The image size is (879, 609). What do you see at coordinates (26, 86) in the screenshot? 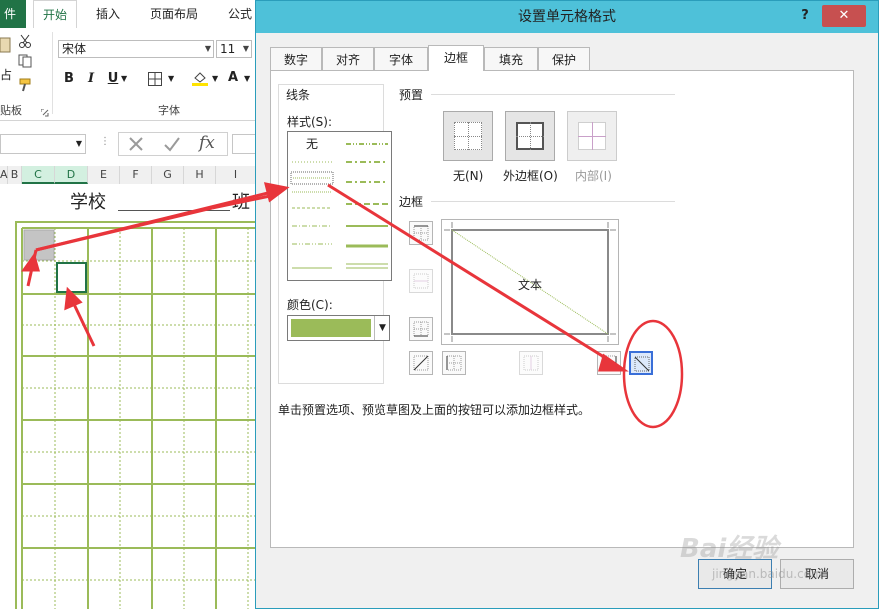
I see `format-painter-icon` at bounding box center [26, 86].